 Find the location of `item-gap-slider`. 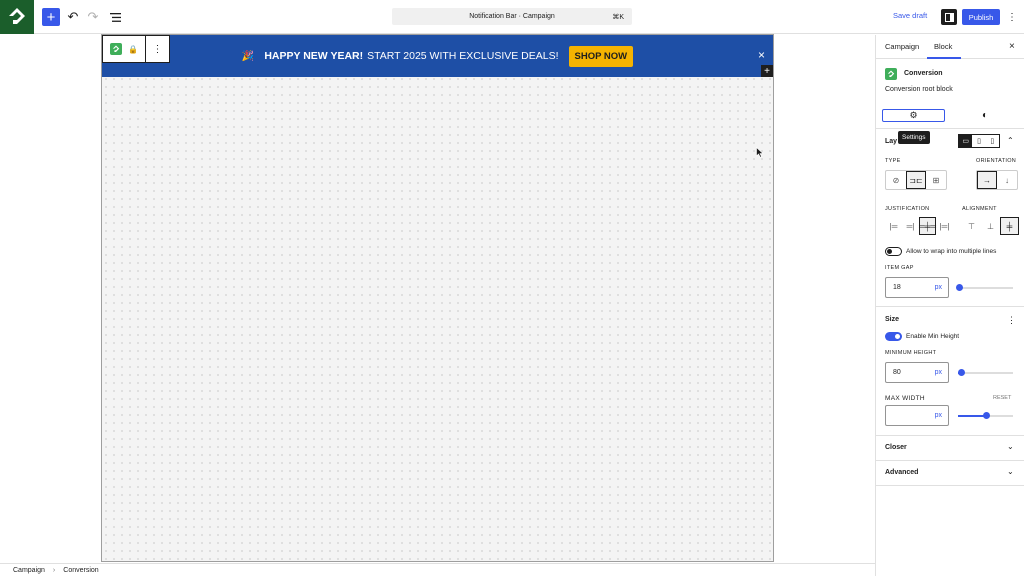

item-gap-slider is located at coordinates (984, 287).